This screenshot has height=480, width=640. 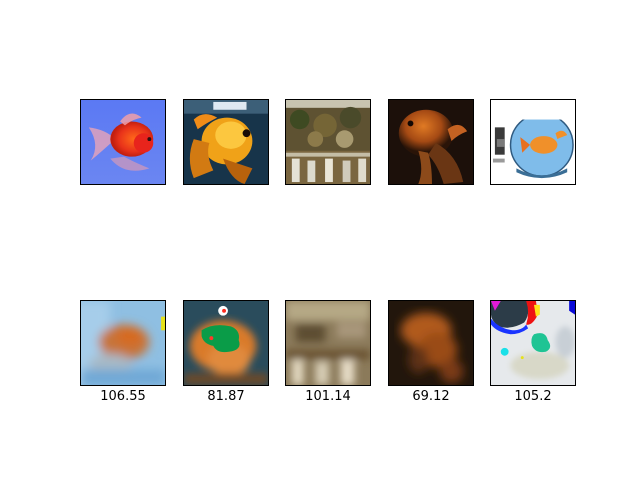 I want to click on goldfish-with-green-patch-image, so click(x=226, y=343).